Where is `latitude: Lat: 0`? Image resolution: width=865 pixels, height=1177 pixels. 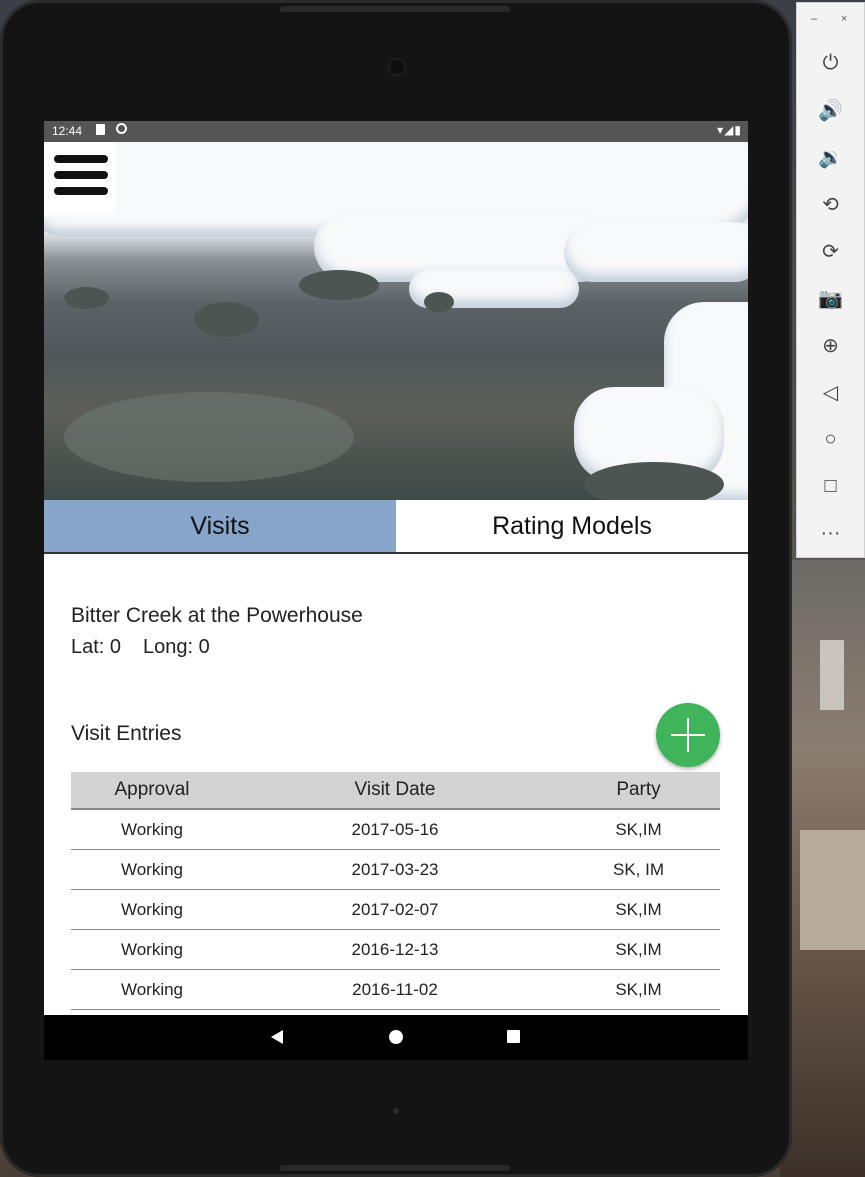 latitude: Lat: 0 is located at coordinates (96, 647).